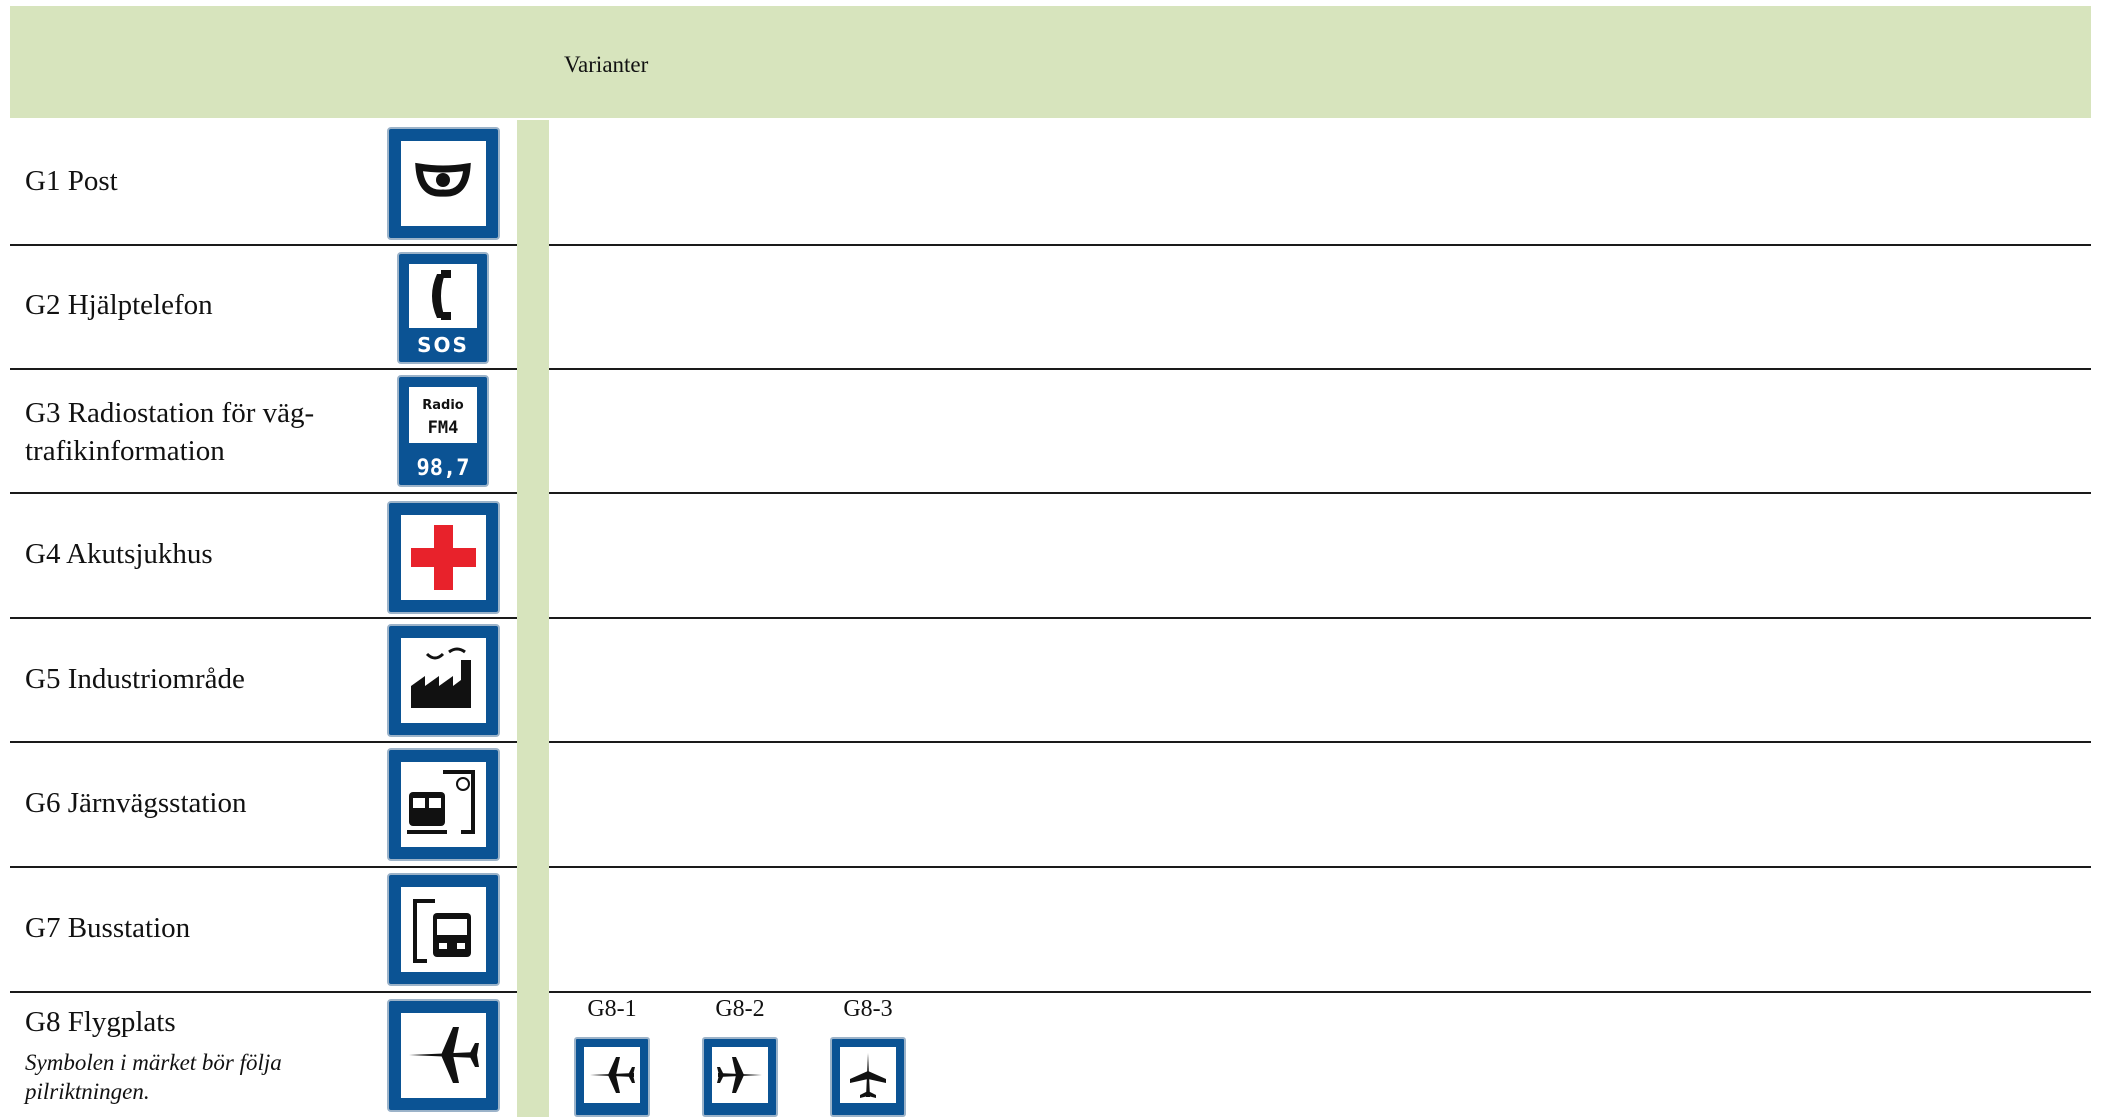  Describe the element at coordinates (868, 1009) in the screenshot. I see `variant-label: G8-3` at that location.